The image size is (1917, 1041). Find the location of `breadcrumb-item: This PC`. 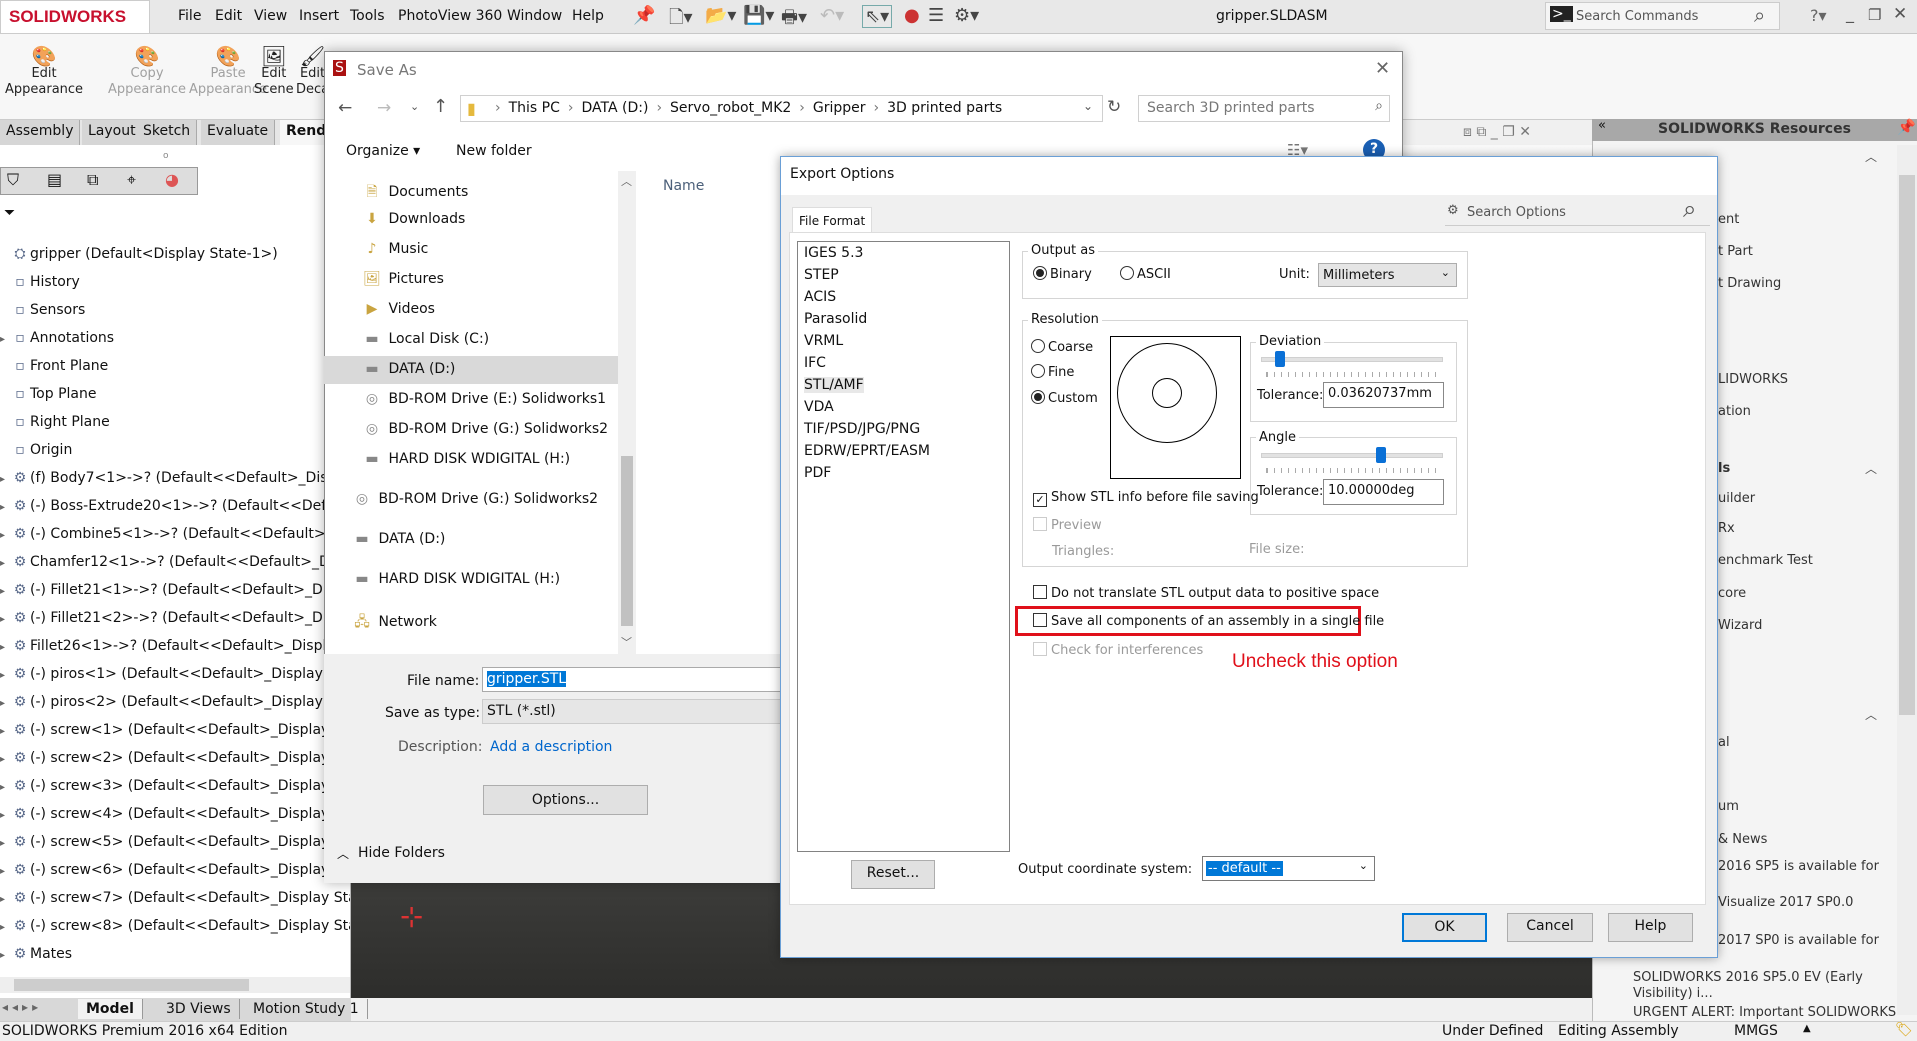

breadcrumb-item: This PC is located at coordinates (534, 108).